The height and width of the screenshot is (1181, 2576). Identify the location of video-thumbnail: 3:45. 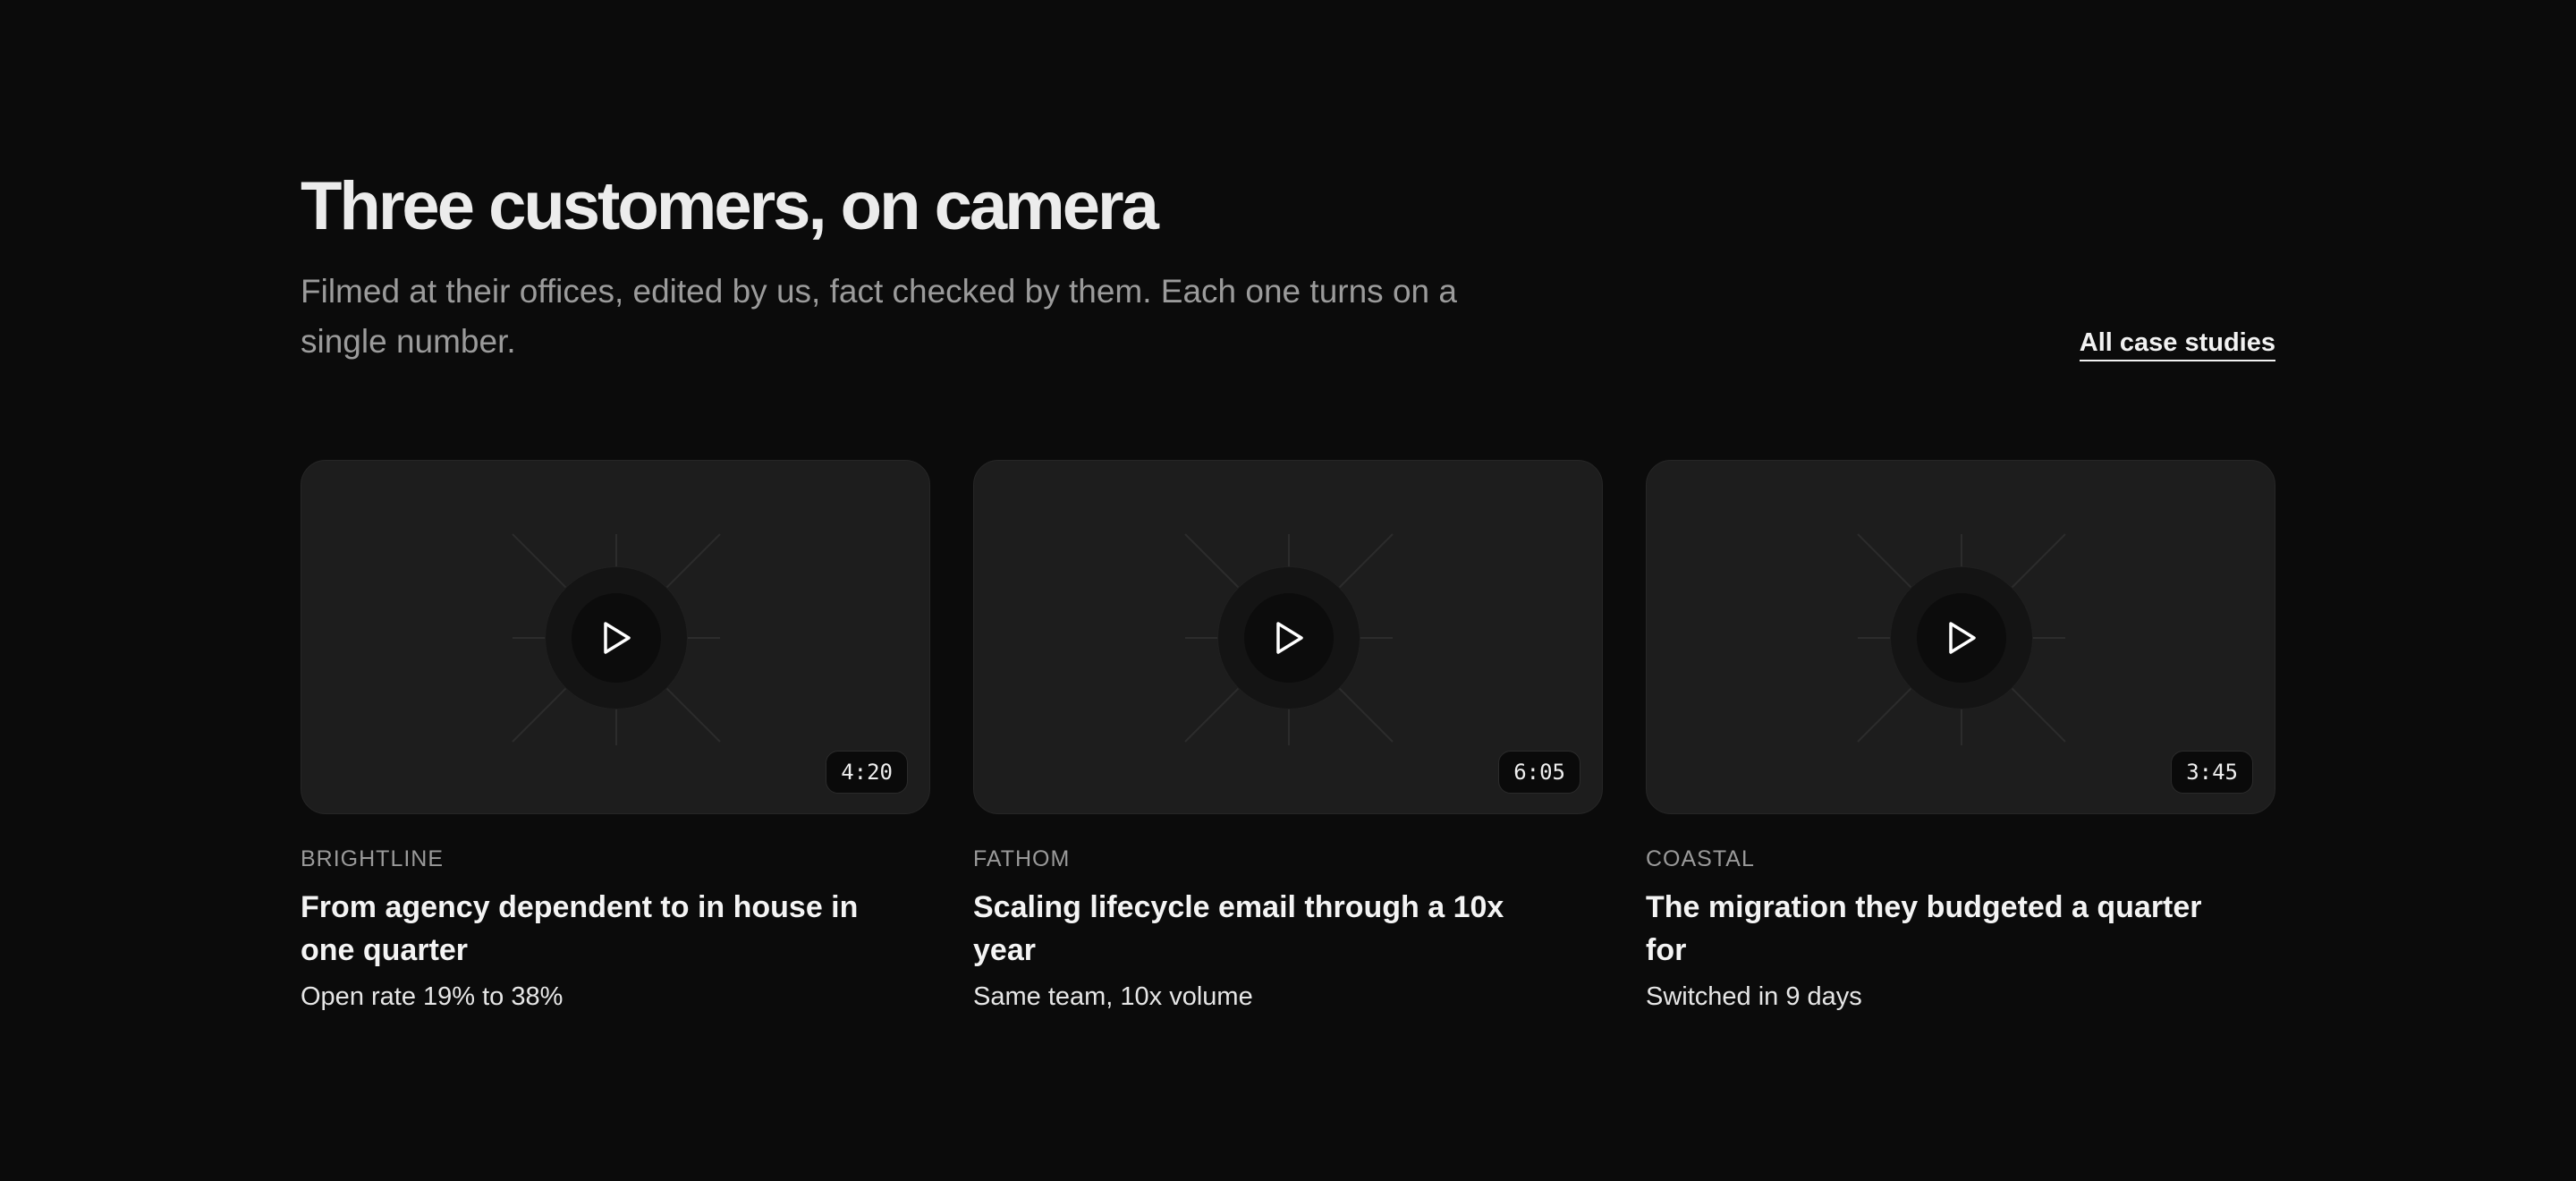
(1960, 637).